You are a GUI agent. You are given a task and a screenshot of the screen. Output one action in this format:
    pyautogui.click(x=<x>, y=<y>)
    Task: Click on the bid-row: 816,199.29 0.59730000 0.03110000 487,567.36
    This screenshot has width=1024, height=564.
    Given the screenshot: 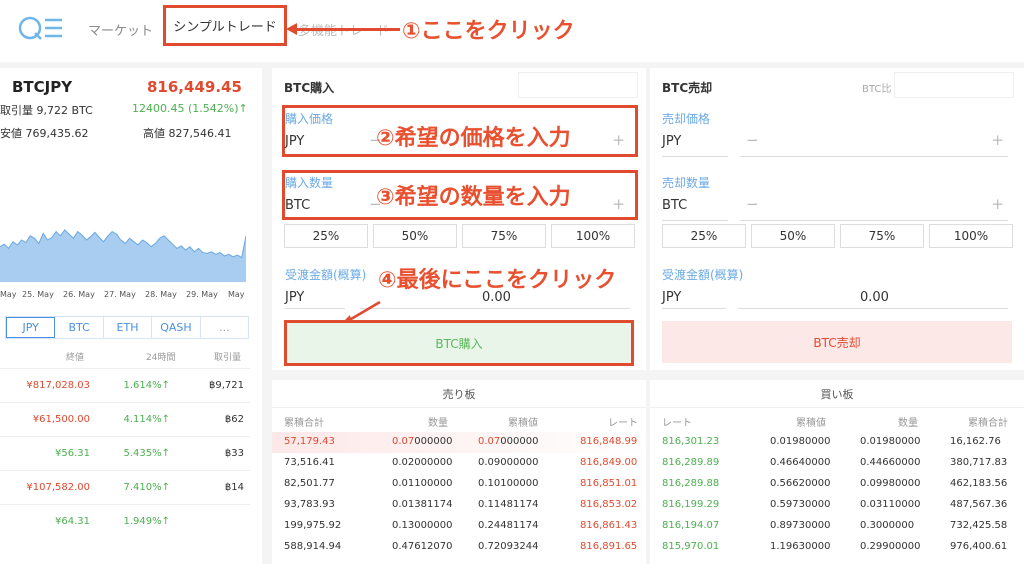 What is the action you would take?
    pyautogui.click(x=837, y=505)
    